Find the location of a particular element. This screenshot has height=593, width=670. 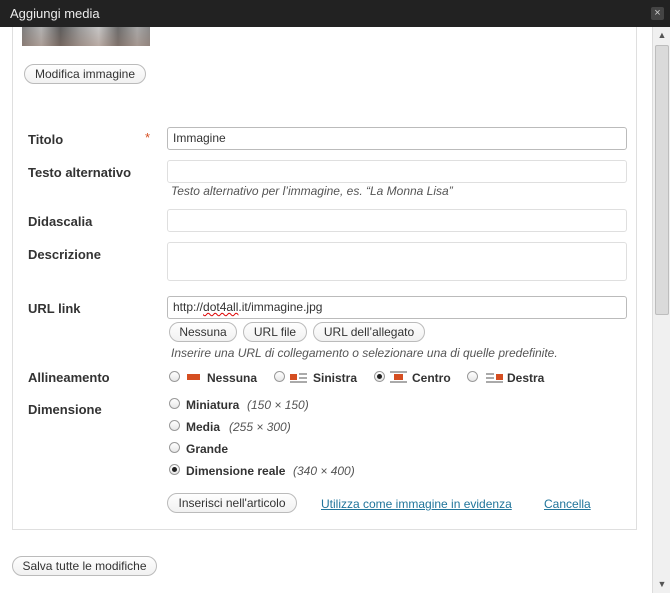

align-none-icon is located at coordinates (193, 377).